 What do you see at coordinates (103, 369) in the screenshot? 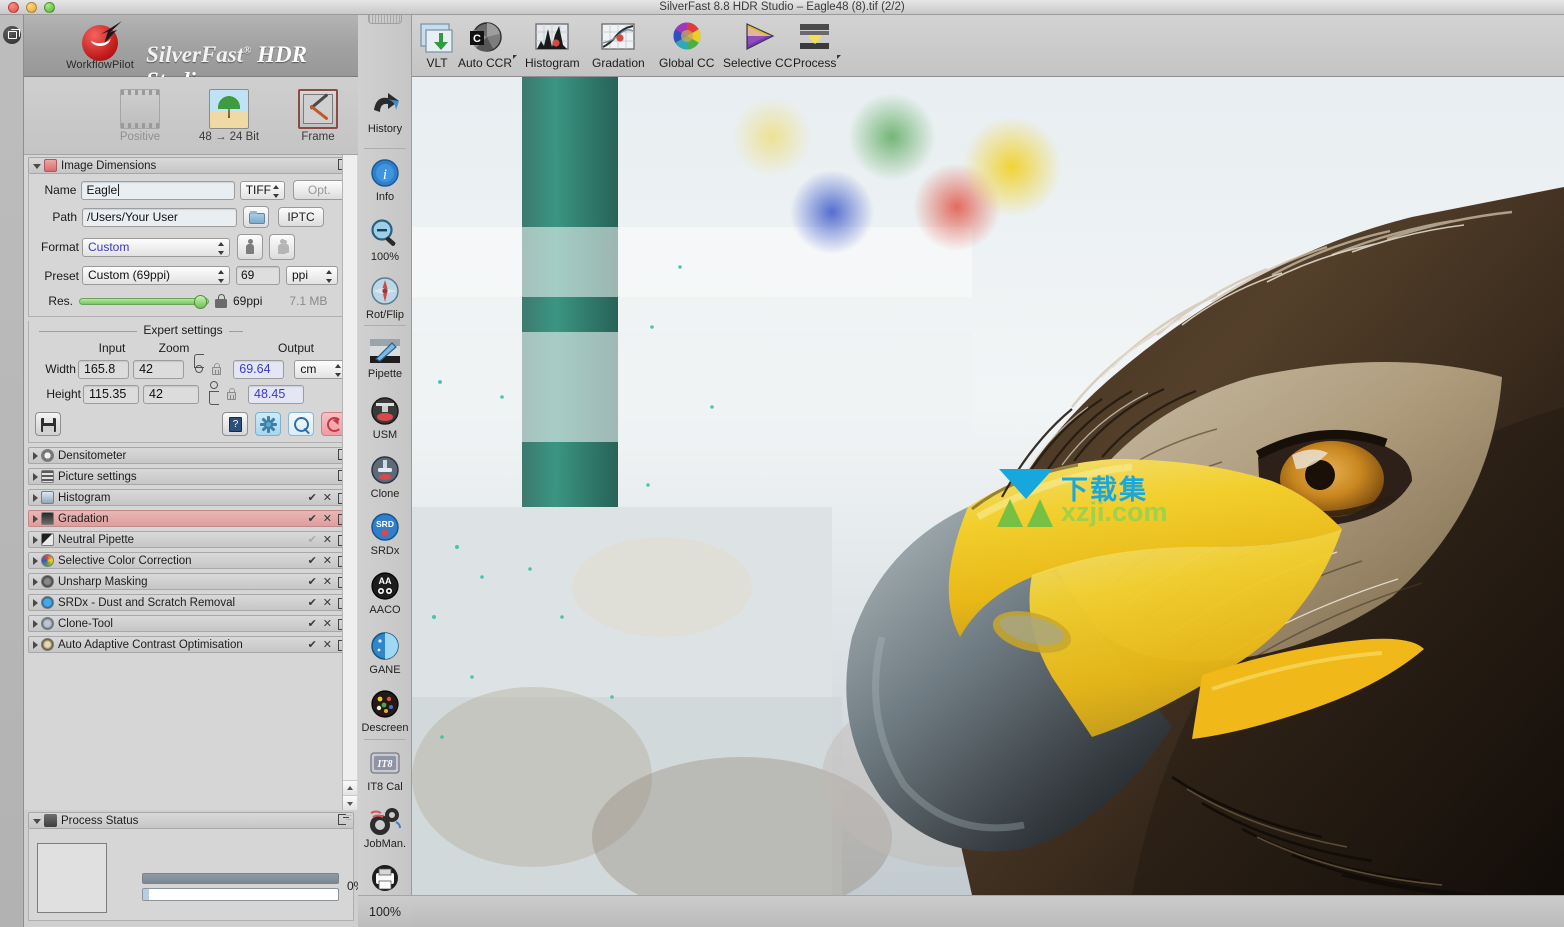
I see `width-input-field: 165.8` at bounding box center [103, 369].